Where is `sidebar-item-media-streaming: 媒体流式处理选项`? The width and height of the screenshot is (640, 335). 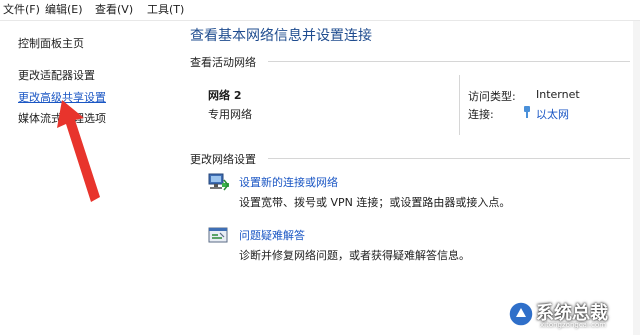
sidebar-item-media-streaming: 媒体流式处理选项 is located at coordinates (62, 118).